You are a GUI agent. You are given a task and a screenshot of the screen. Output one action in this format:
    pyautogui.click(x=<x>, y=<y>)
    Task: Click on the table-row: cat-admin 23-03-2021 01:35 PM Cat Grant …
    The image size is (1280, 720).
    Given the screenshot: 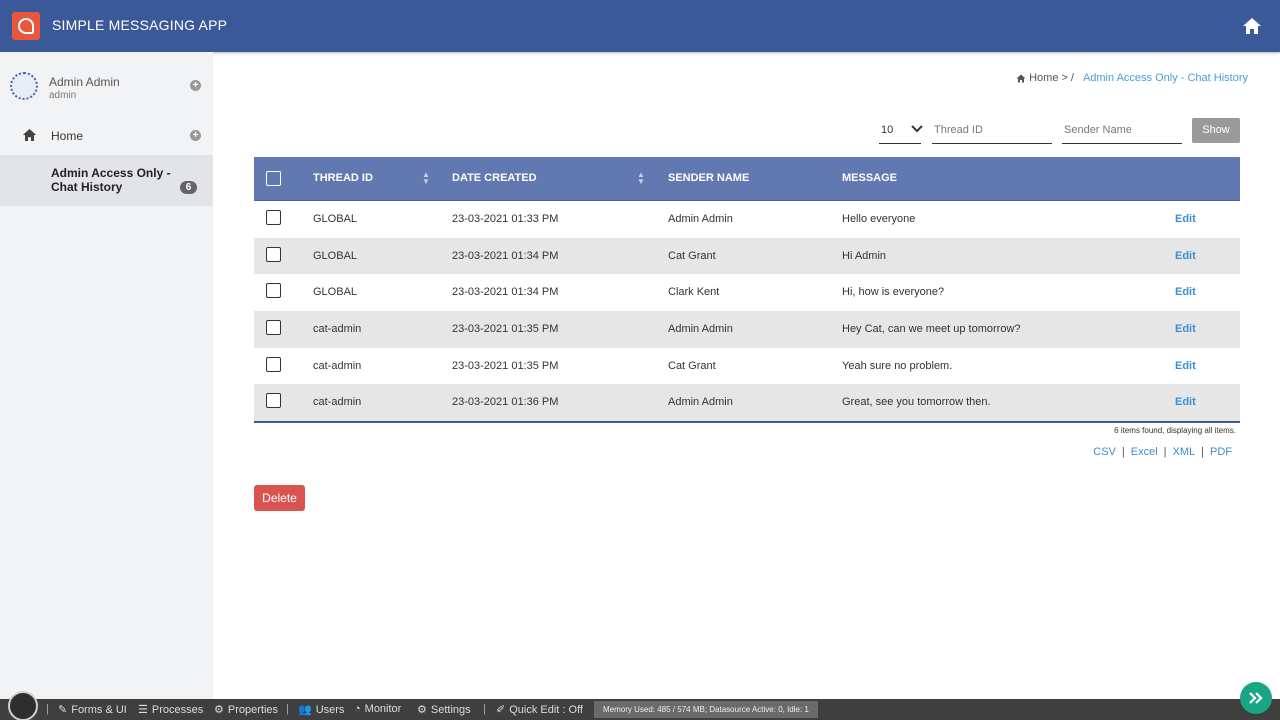 What is the action you would take?
    pyautogui.click(x=747, y=366)
    